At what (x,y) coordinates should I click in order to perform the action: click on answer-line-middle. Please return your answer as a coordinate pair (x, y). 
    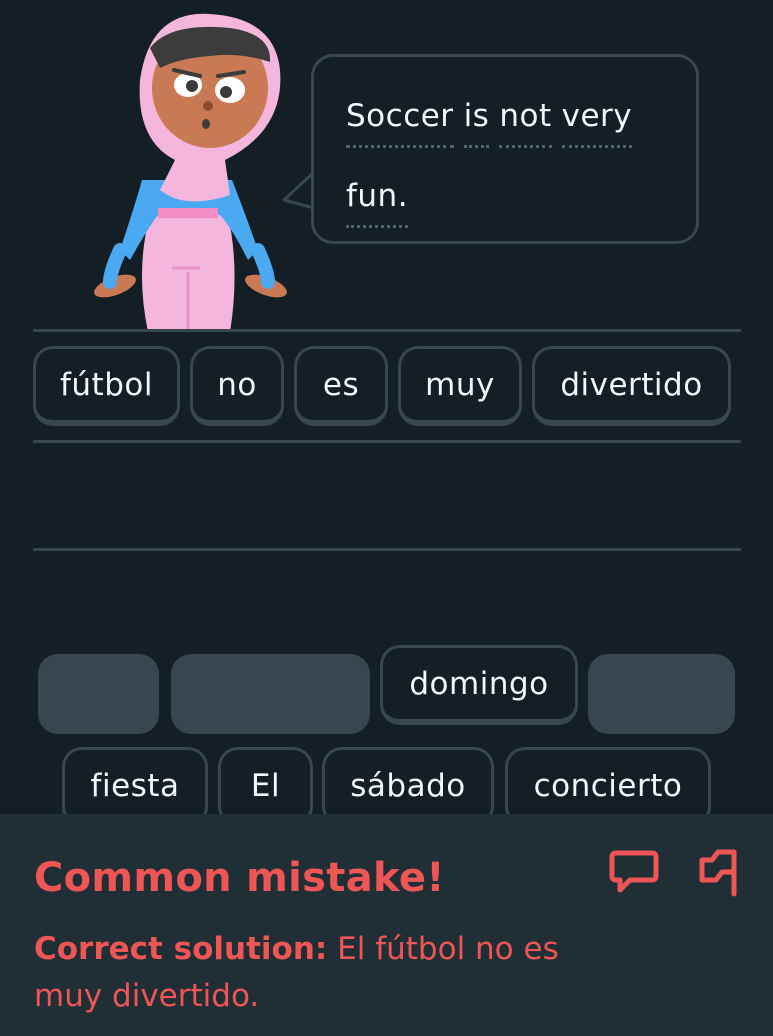
    Looking at the image, I should click on (387, 441).